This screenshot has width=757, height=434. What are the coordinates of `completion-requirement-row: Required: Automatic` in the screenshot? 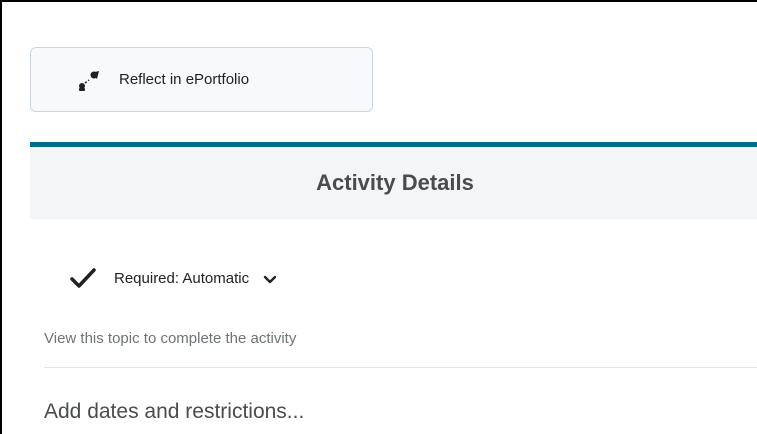 It's located at (173, 278).